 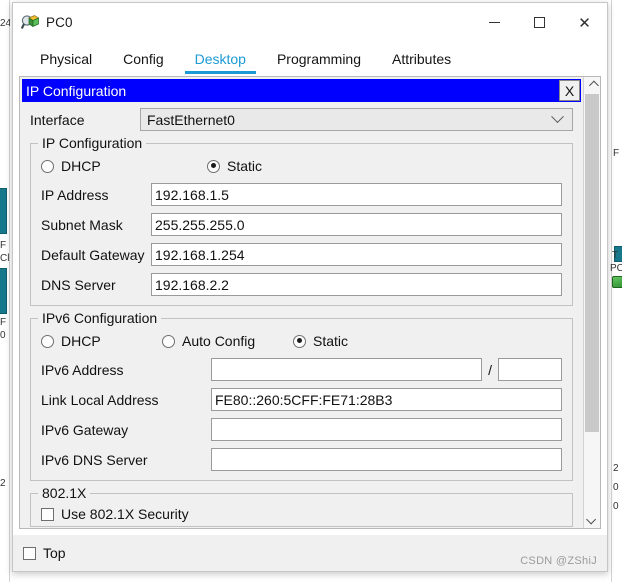 I want to click on interface-row: Interface FastEthernet0, so click(x=301, y=119).